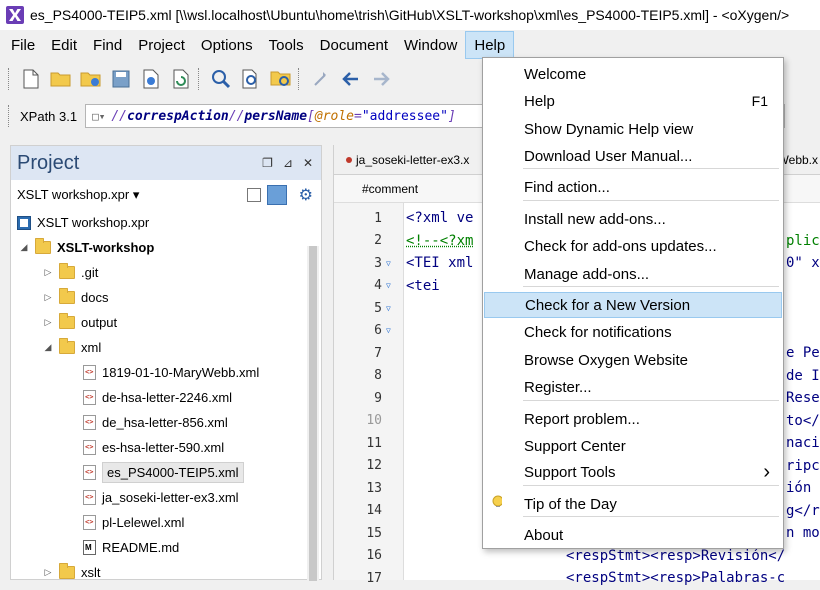 Image resolution: width=820 pixels, height=590 pixels. Describe the element at coordinates (759, 101) in the screenshot. I see `menu-item-shortcut: F1` at that location.